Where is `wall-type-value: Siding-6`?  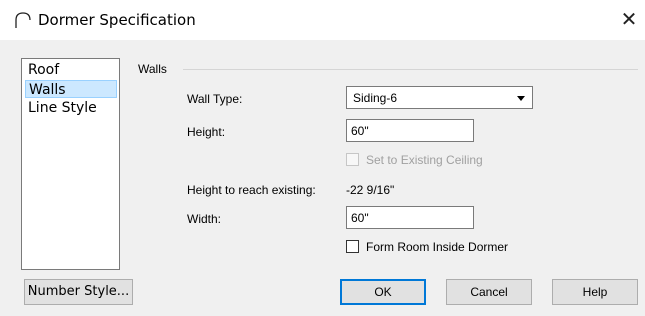 wall-type-value: Siding-6 is located at coordinates (375, 98).